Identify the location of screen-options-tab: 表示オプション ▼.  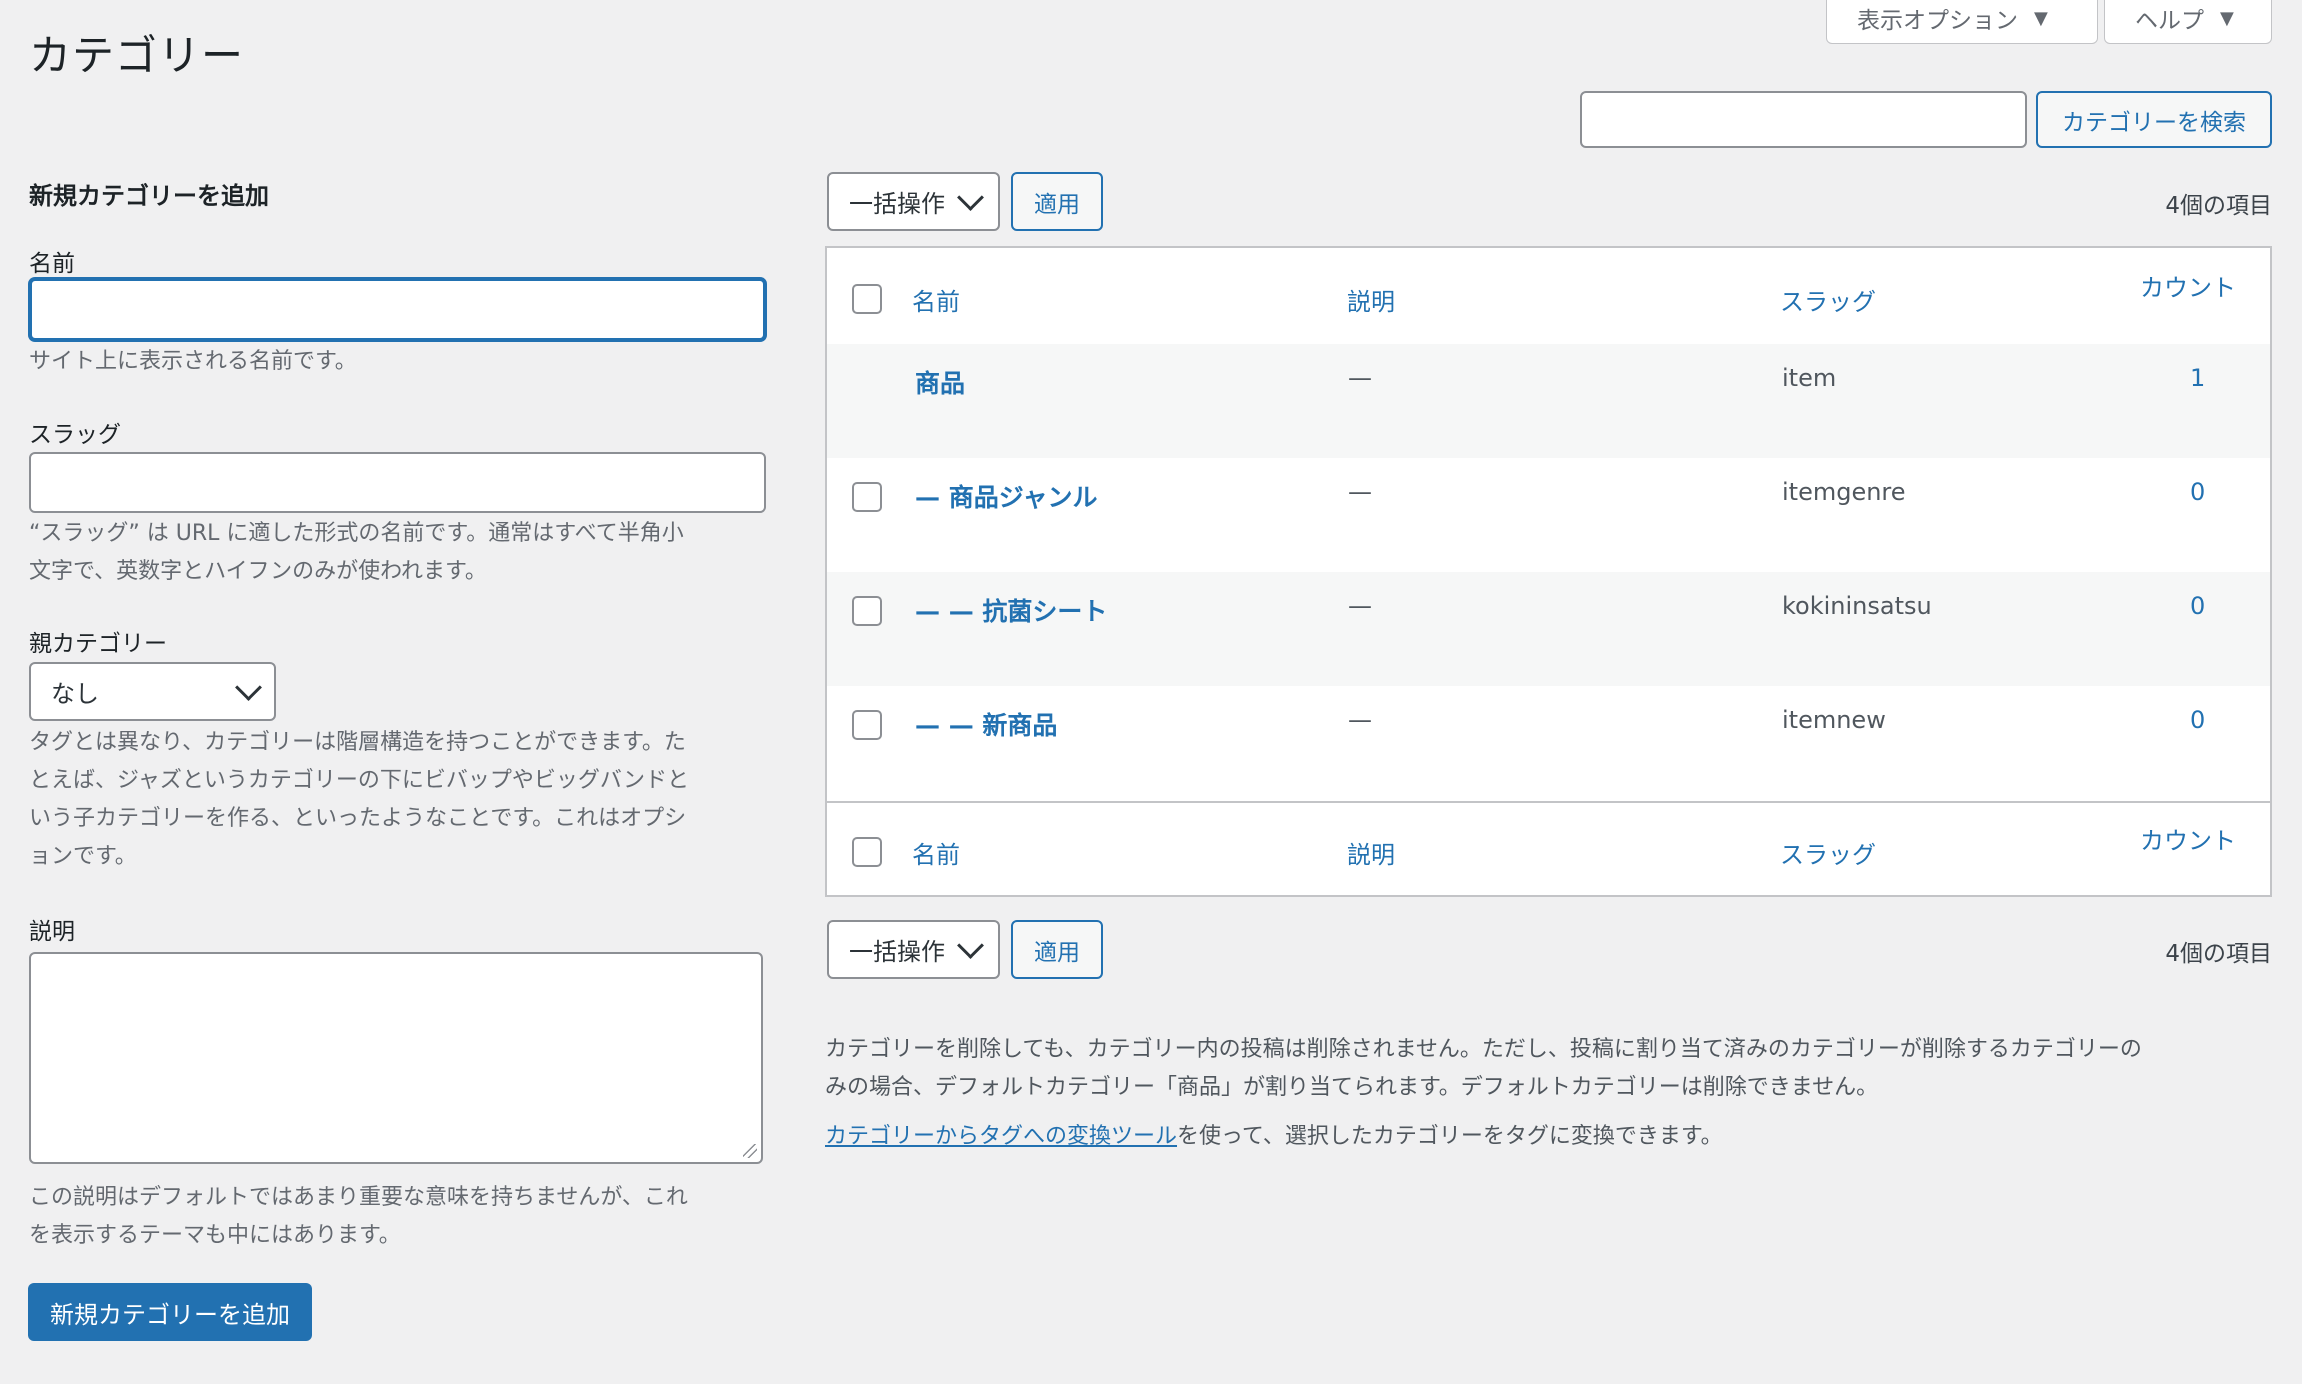
(1962, 22).